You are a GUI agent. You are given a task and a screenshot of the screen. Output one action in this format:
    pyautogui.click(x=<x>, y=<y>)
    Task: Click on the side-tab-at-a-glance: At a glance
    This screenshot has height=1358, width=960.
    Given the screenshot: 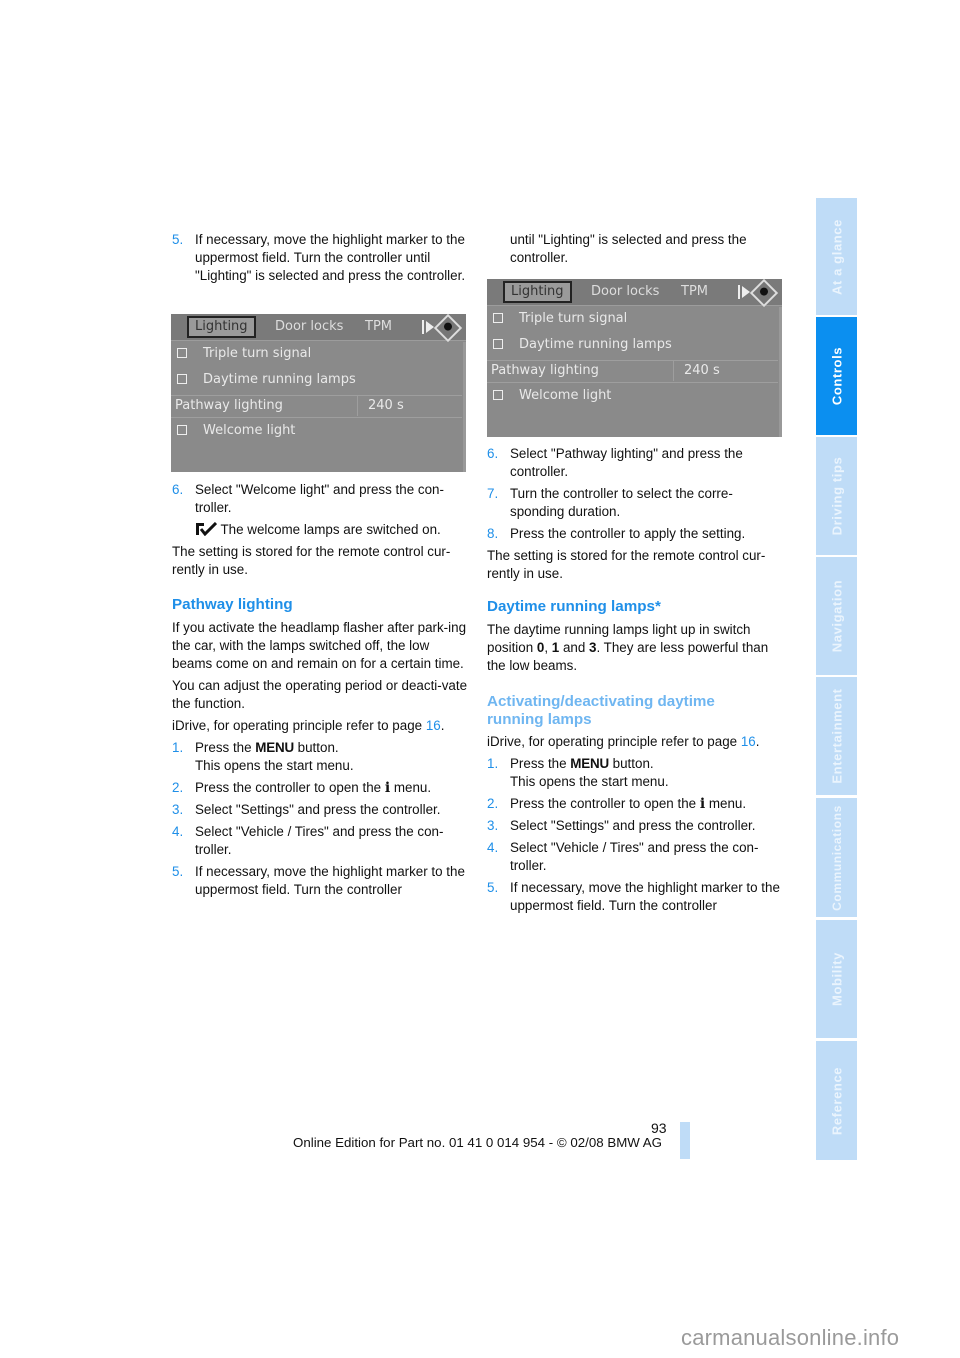 What is the action you would take?
    pyautogui.click(x=836, y=256)
    